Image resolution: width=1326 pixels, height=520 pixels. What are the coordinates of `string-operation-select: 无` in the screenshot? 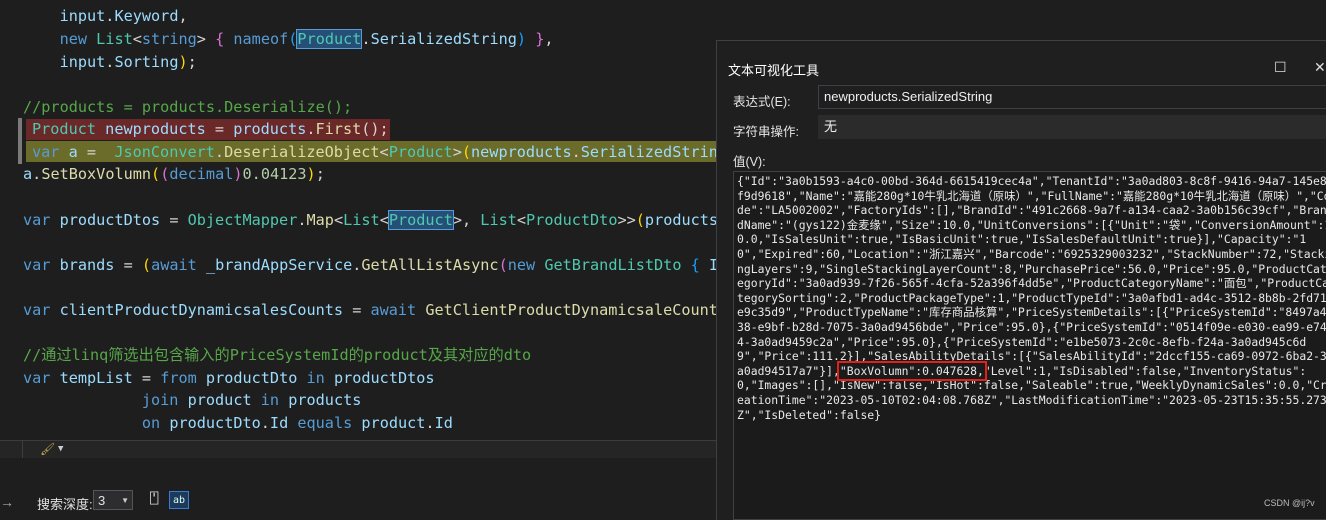 It's located at (1072, 127).